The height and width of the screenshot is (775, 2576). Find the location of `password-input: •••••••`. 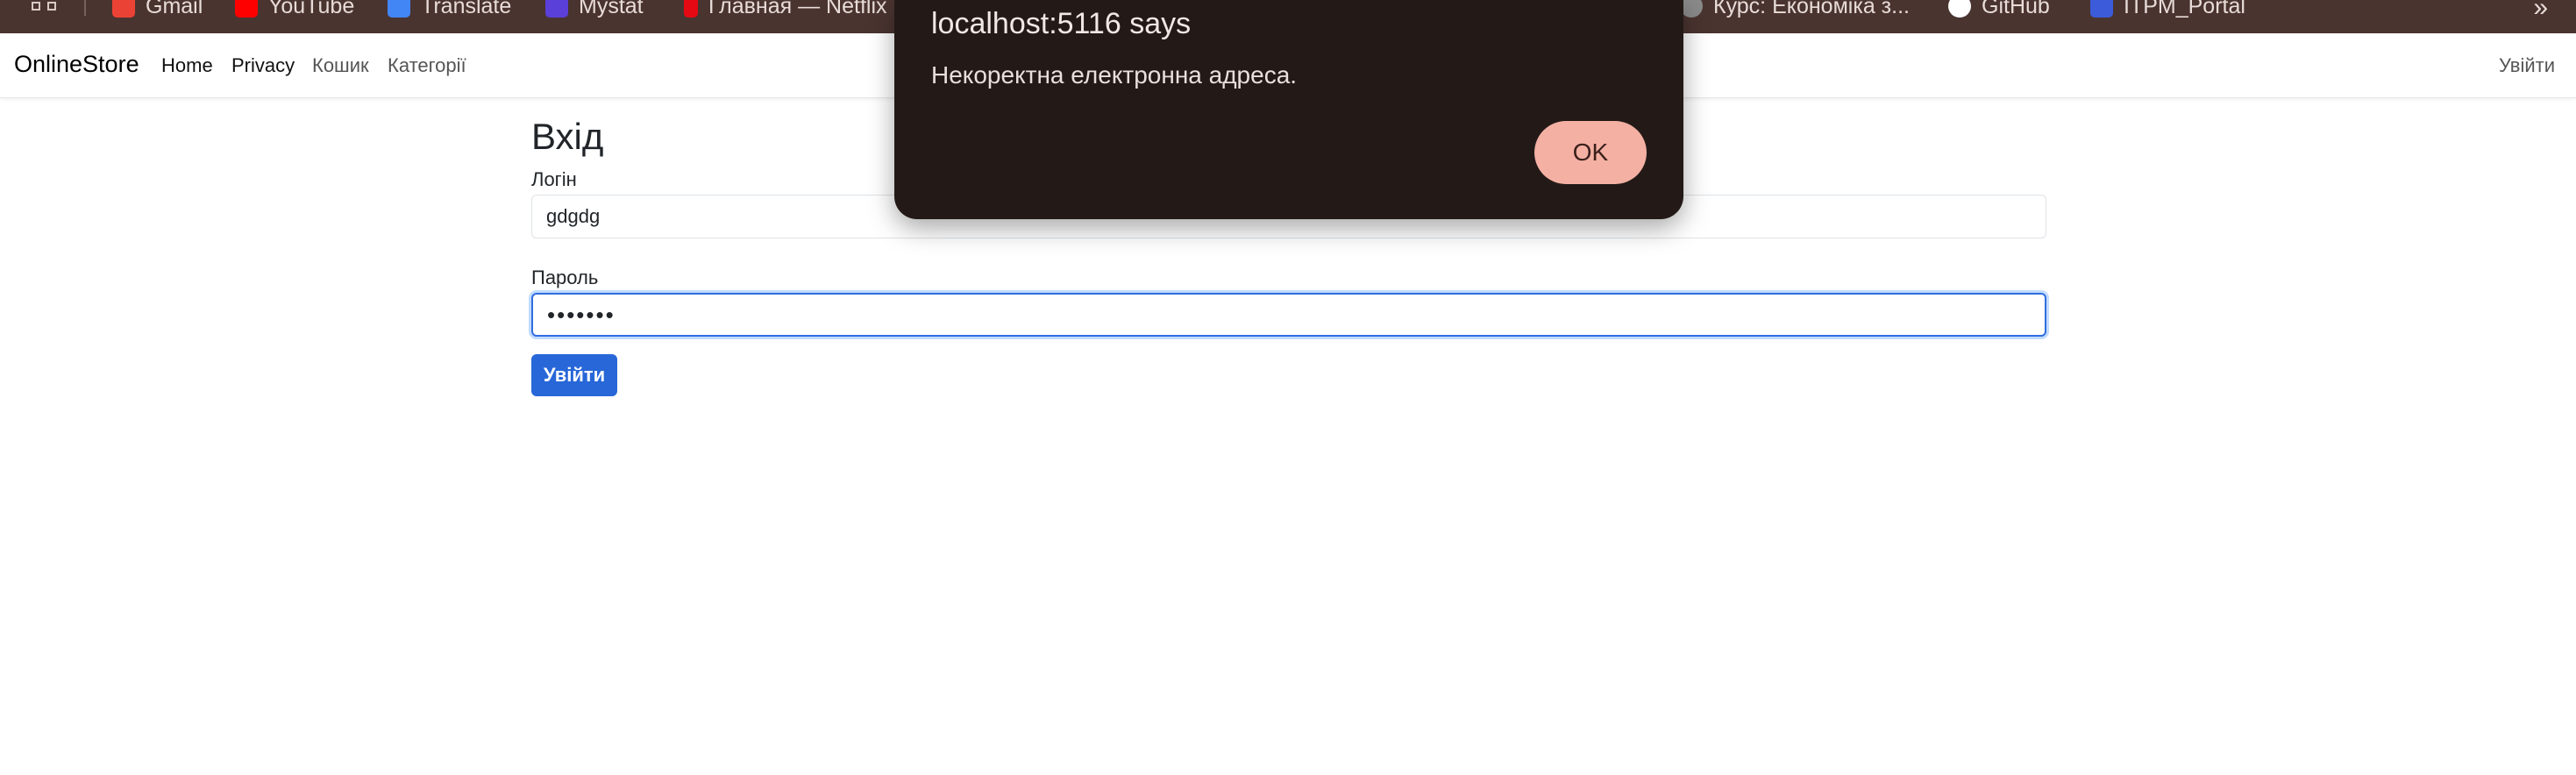

password-input: ••••••• is located at coordinates (1288, 315).